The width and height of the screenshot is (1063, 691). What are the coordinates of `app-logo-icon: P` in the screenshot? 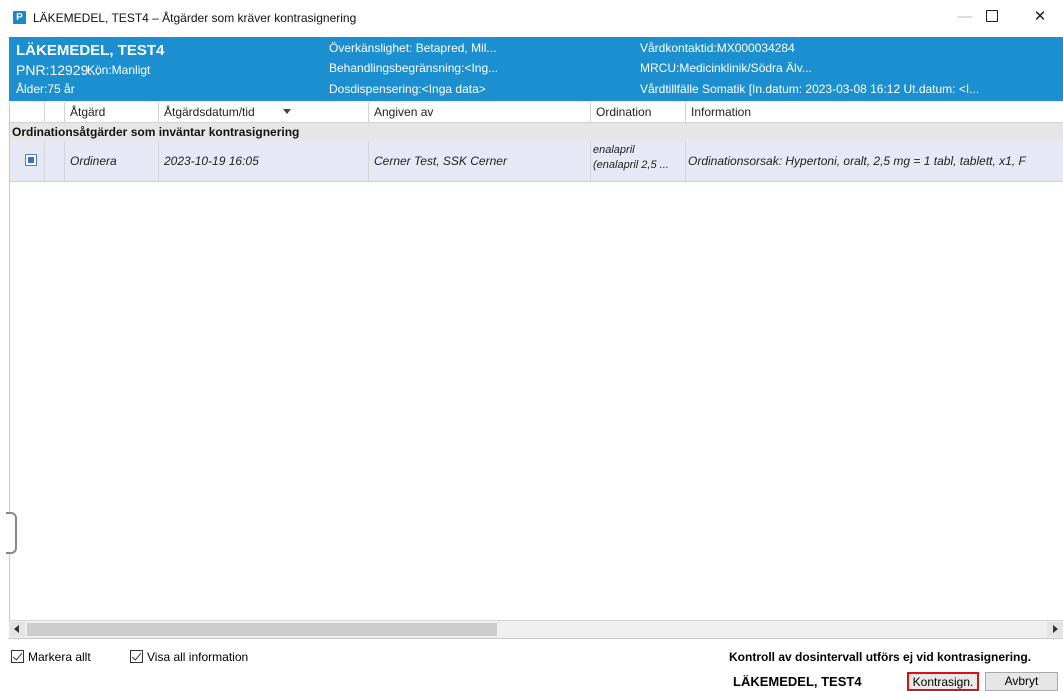 It's located at (19, 17).